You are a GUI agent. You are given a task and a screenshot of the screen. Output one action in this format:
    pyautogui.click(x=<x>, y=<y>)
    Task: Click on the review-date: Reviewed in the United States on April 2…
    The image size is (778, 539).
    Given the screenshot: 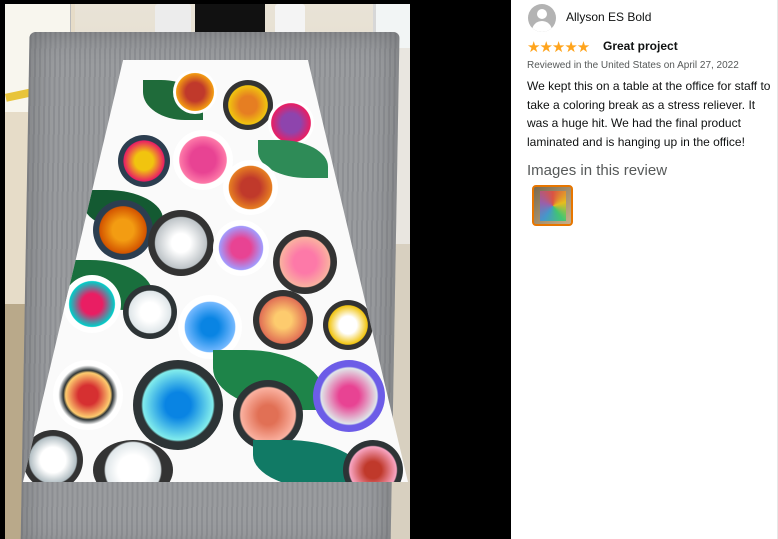 What is the action you would take?
    pyautogui.click(x=633, y=65)
    